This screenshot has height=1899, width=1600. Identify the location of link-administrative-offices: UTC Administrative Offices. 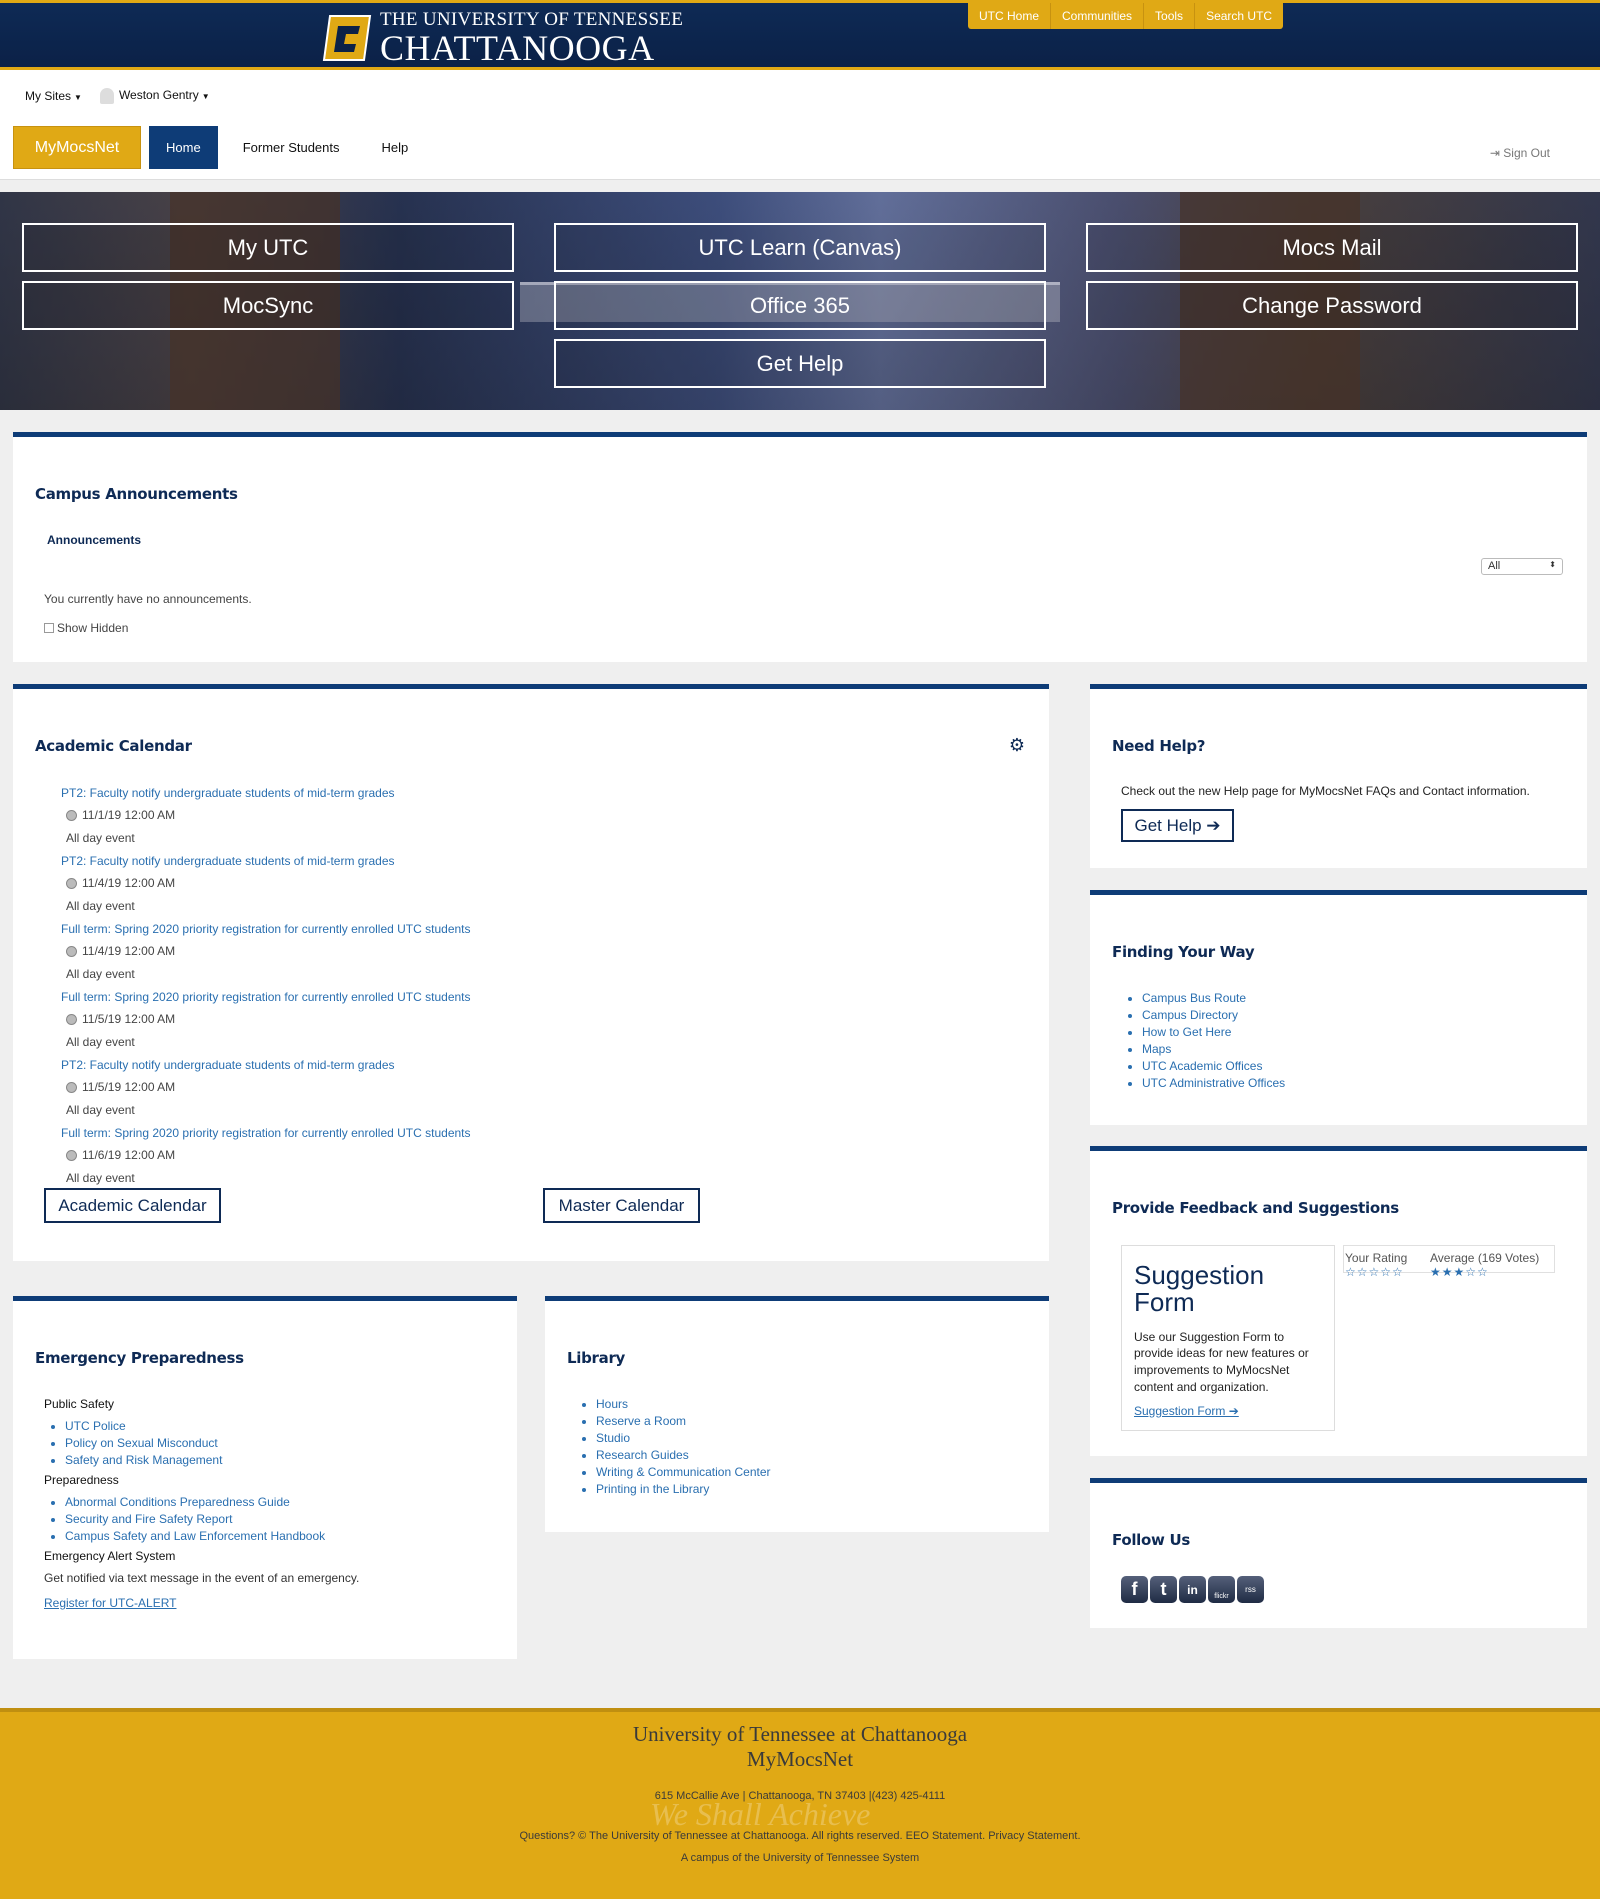
(1213, 1083).